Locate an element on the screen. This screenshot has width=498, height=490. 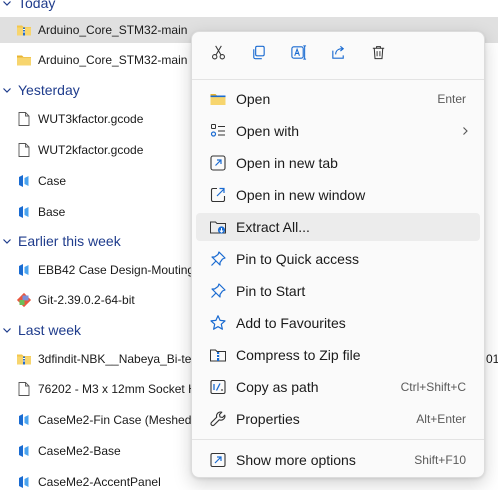
group-label: Last week is located at coordinates (50, 330).